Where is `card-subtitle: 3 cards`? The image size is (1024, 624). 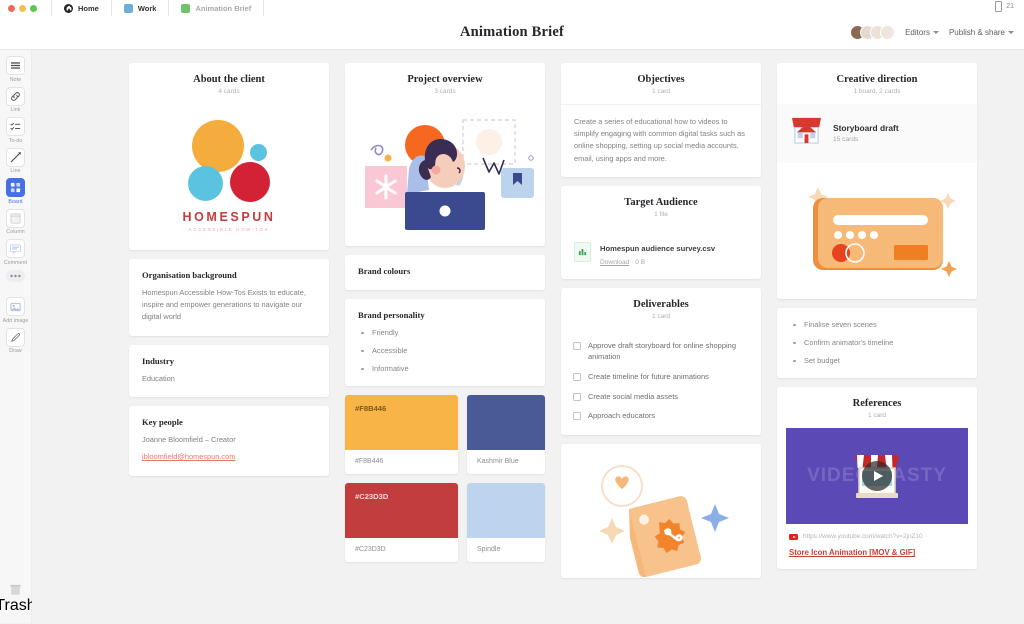
card-subtitle: 3 cards is located at coordinates (445, 91).